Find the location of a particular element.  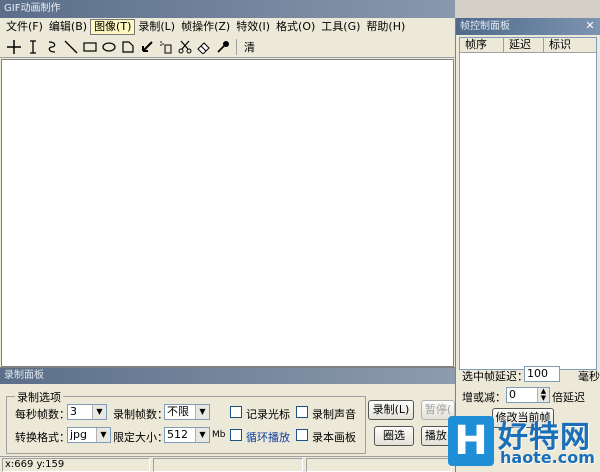

frame-panel-title-text: 帧控制面板 is located at coordinates (485, 26).